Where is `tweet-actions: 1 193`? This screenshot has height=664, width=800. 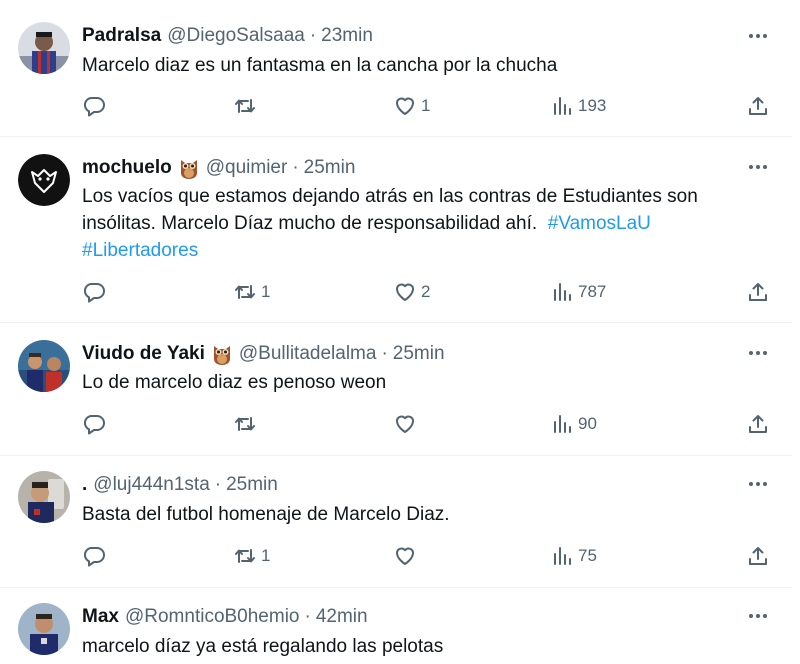 tweet-actions: 1 193 is located at coordinates (427, 106).